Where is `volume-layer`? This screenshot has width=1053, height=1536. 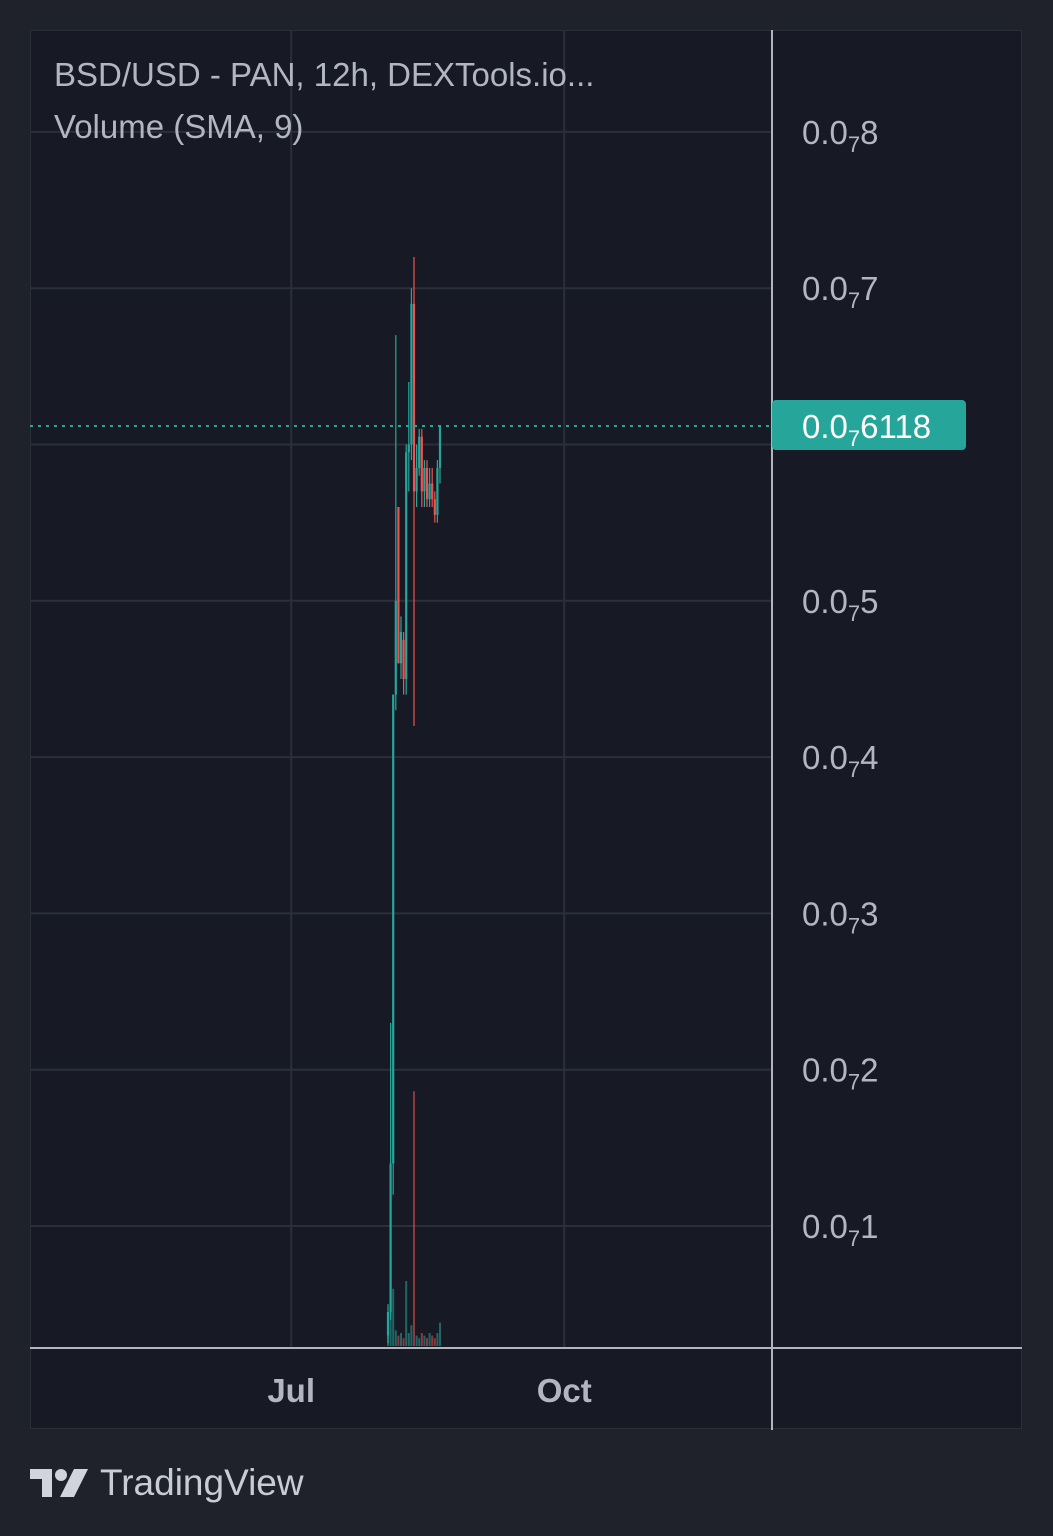
volume-layer is located at coordinates (414, 1218).